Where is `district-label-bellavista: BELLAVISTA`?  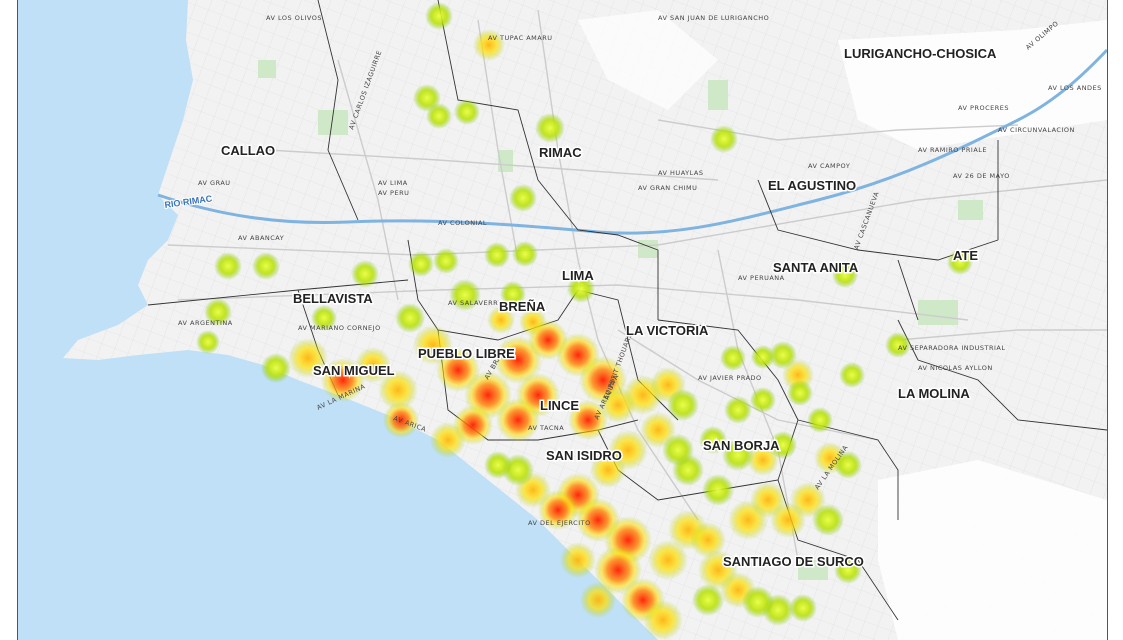 district-label-bellavista: BELLAVISTA is located at coordinates (333, 298).